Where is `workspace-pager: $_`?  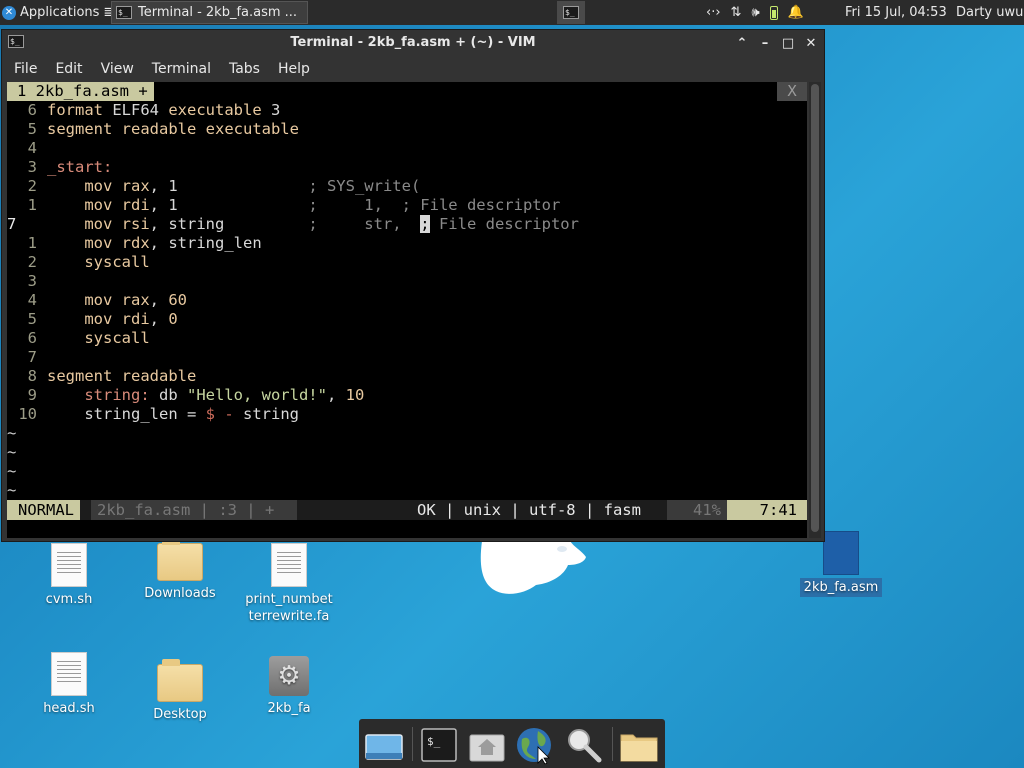
workspace-pager: $_ is located at coordinates (571, 12).